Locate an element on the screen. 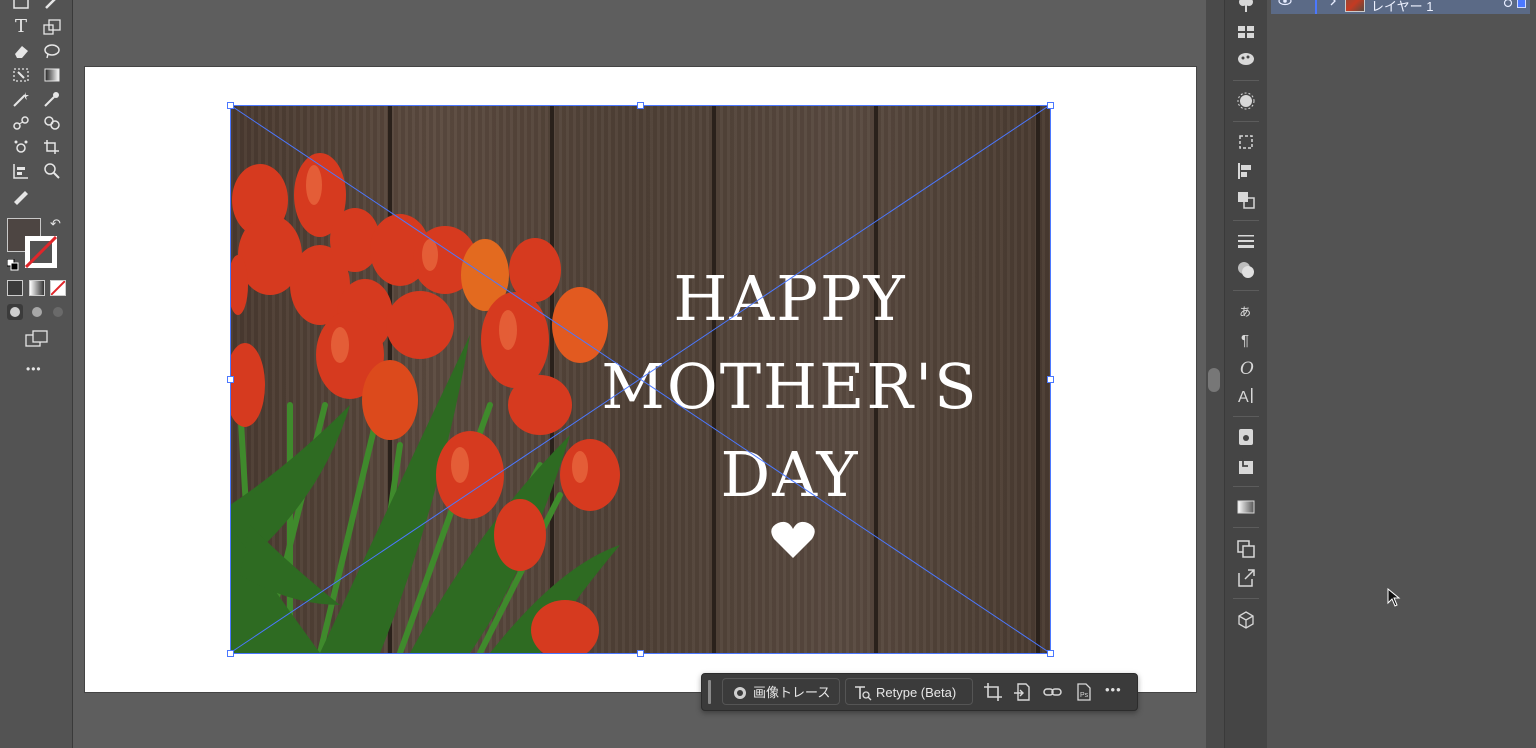 The height and width of the screenshot is (748, 1536). pathfinder-panel-icon is located at coordinates (1246, 200).